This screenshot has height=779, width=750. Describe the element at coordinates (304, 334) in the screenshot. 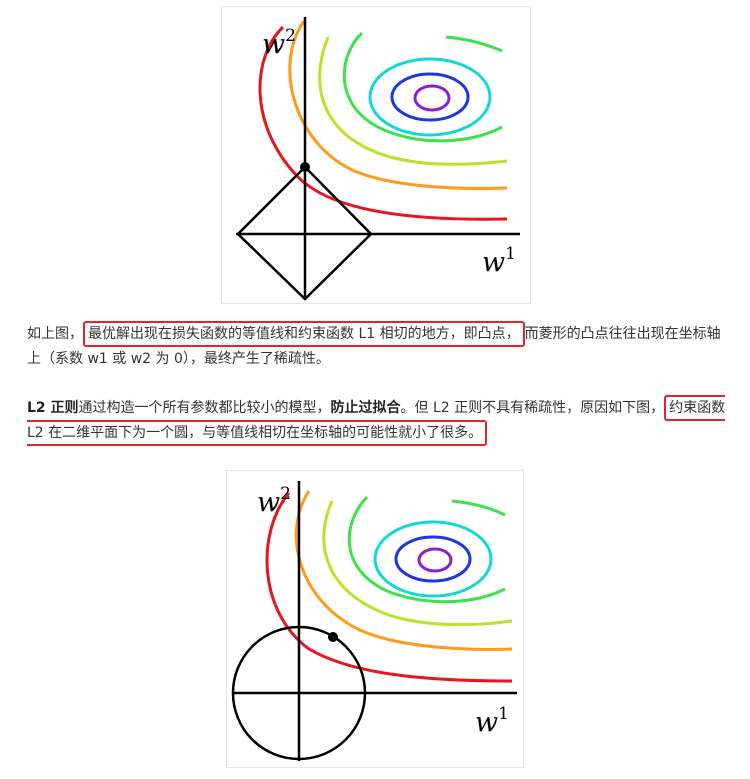

I see `p1-highlight: 最优解出现在损失函数的等值线和约束函数 L1 相切的地方，即凸点，` at that location.